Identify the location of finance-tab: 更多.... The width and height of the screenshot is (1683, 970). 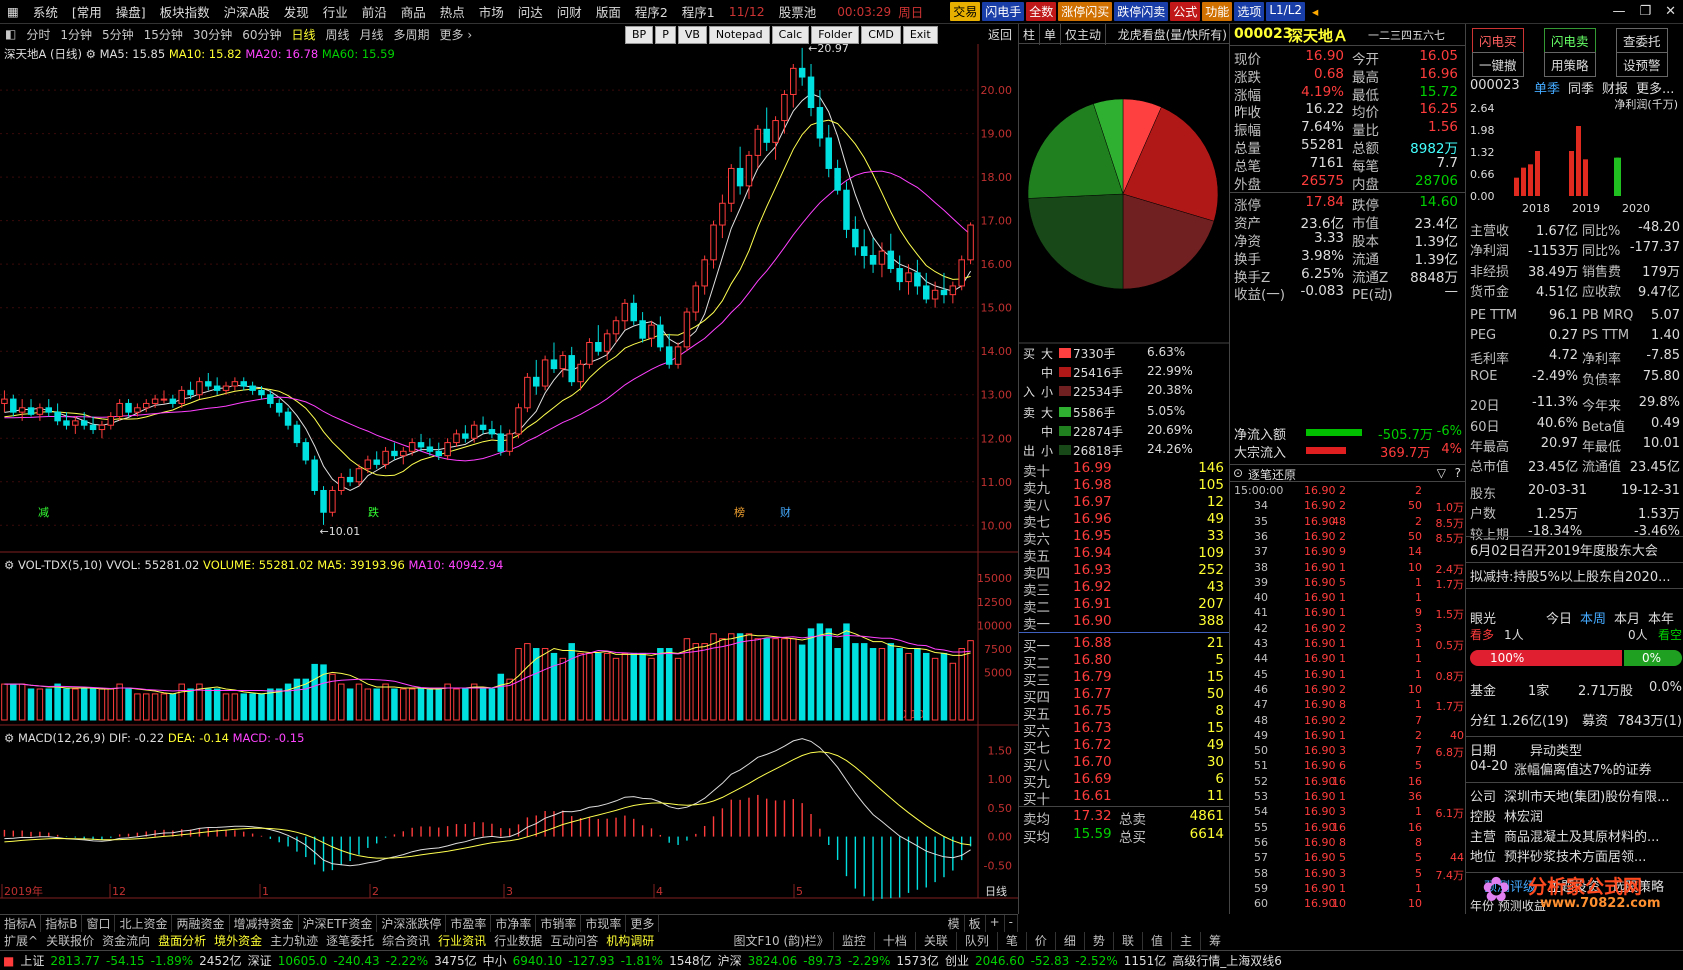
(1655, 89).